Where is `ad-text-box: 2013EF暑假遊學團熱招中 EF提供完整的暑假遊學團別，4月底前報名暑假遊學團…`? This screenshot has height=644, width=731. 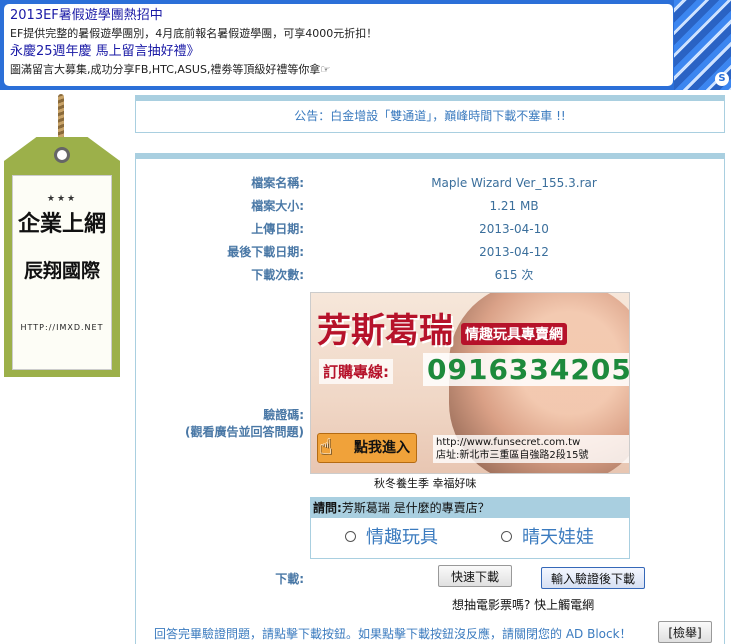 ad-text-box: 2013EF暑假遊學團熱招中 EF提供完整的暑假遊學團別，4月底前報名暑假遊學團… is located at coordinates (338, 45).